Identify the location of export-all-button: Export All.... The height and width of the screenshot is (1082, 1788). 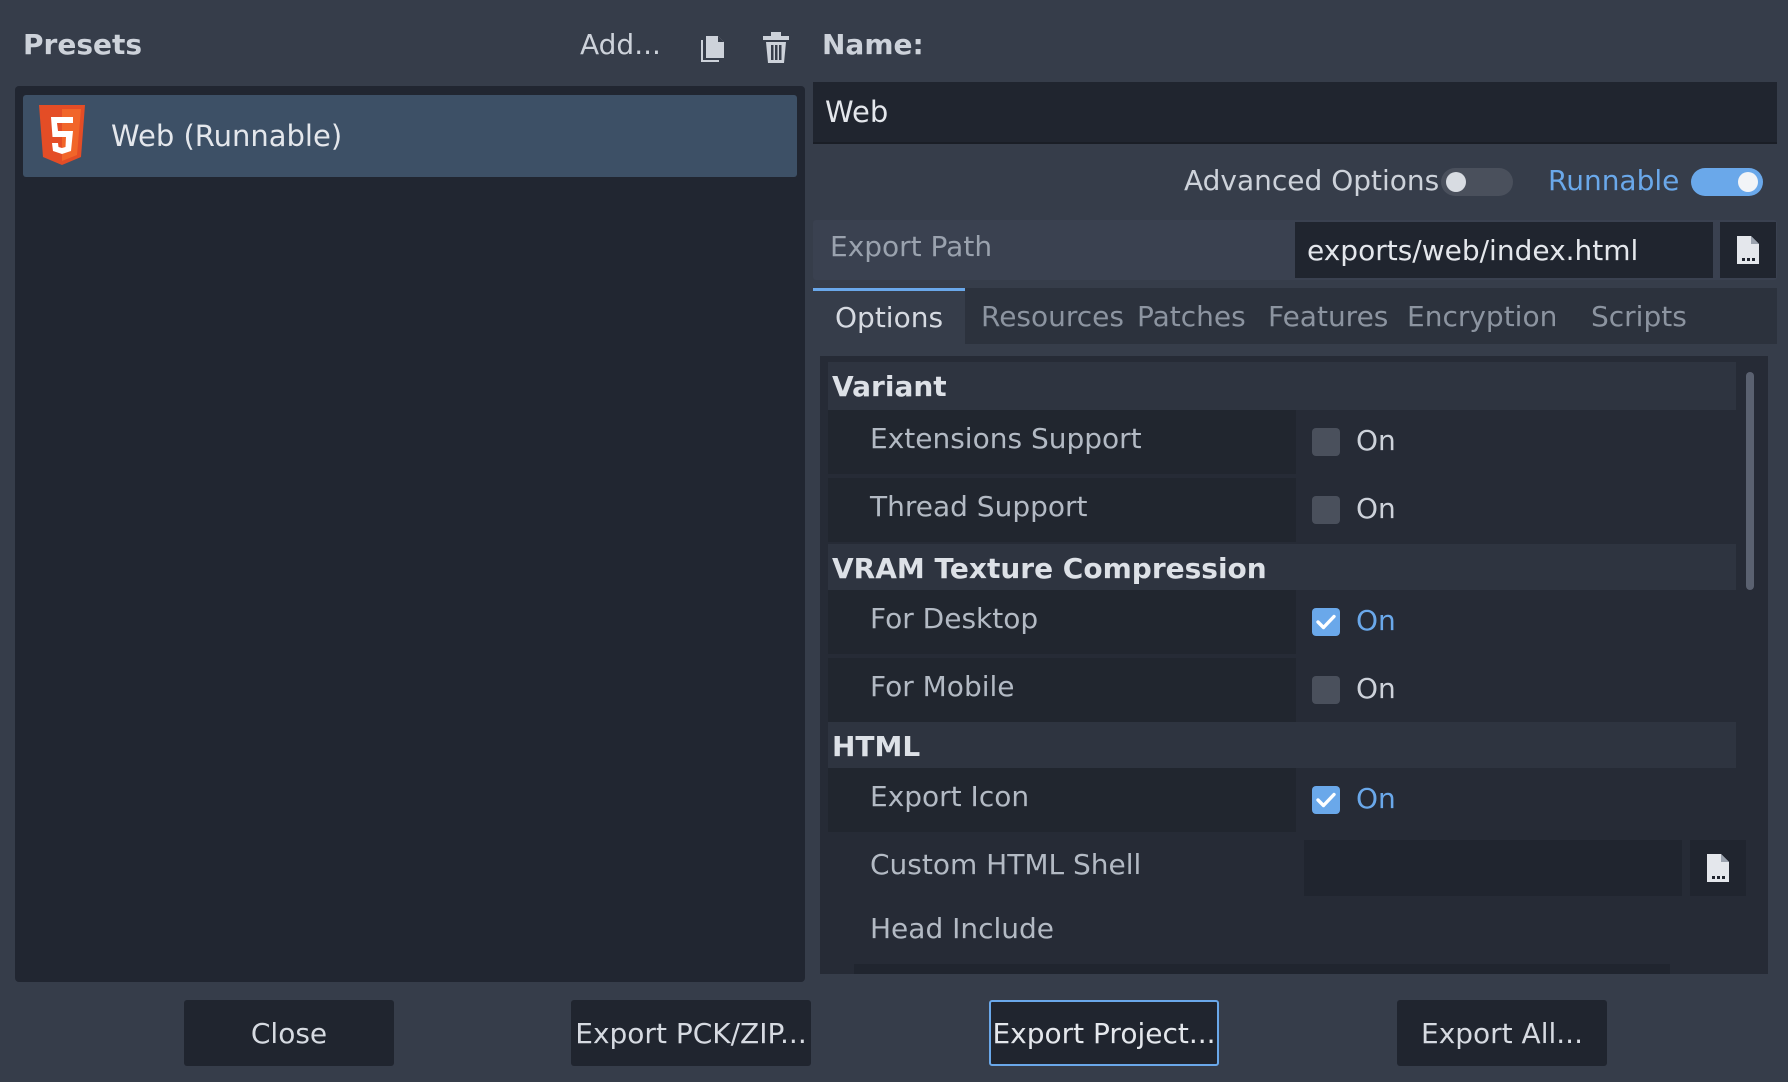
(1502, 1033).